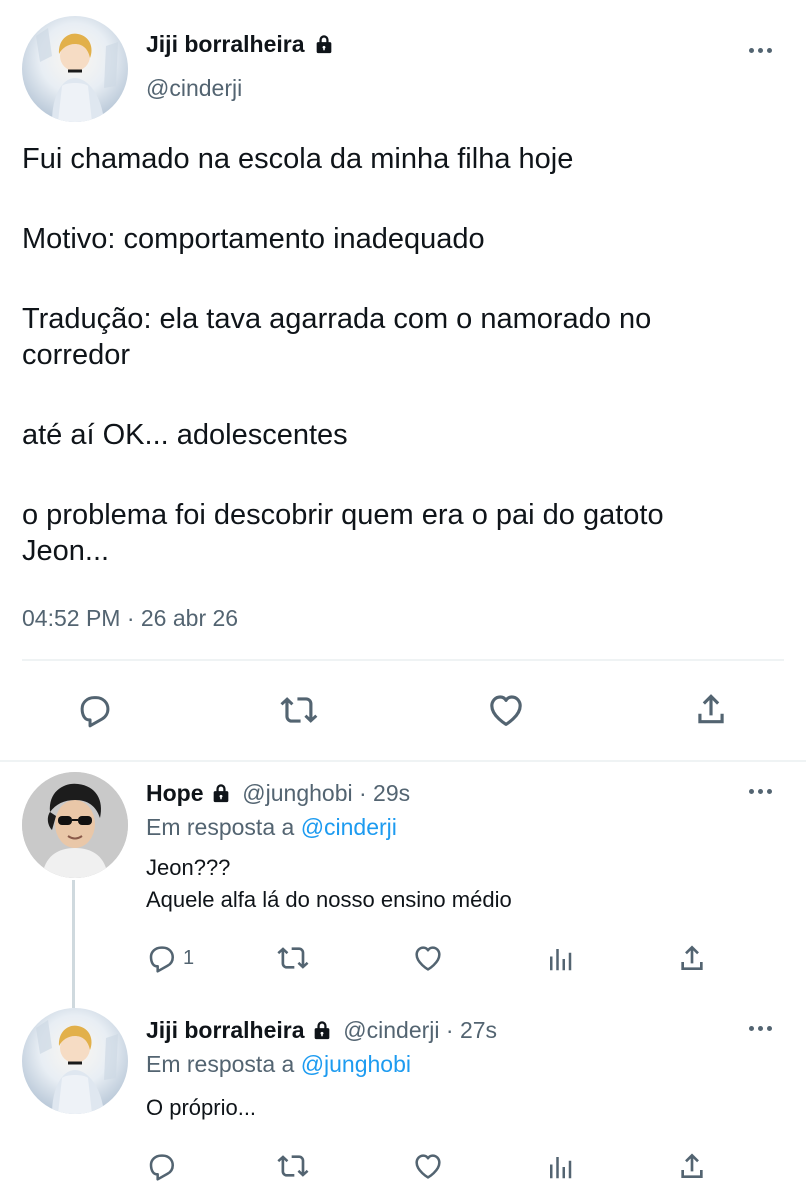 This screenshot has height=1200, width=806. What do you see at coordinates (225, 44) in the screenshot?
I see `author-name-text: Jiji borralheira` at bounding box center [225, 44].